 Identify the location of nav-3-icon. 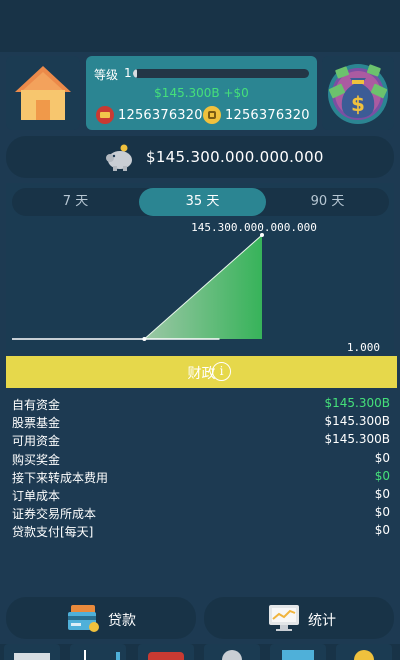
(166, 656).